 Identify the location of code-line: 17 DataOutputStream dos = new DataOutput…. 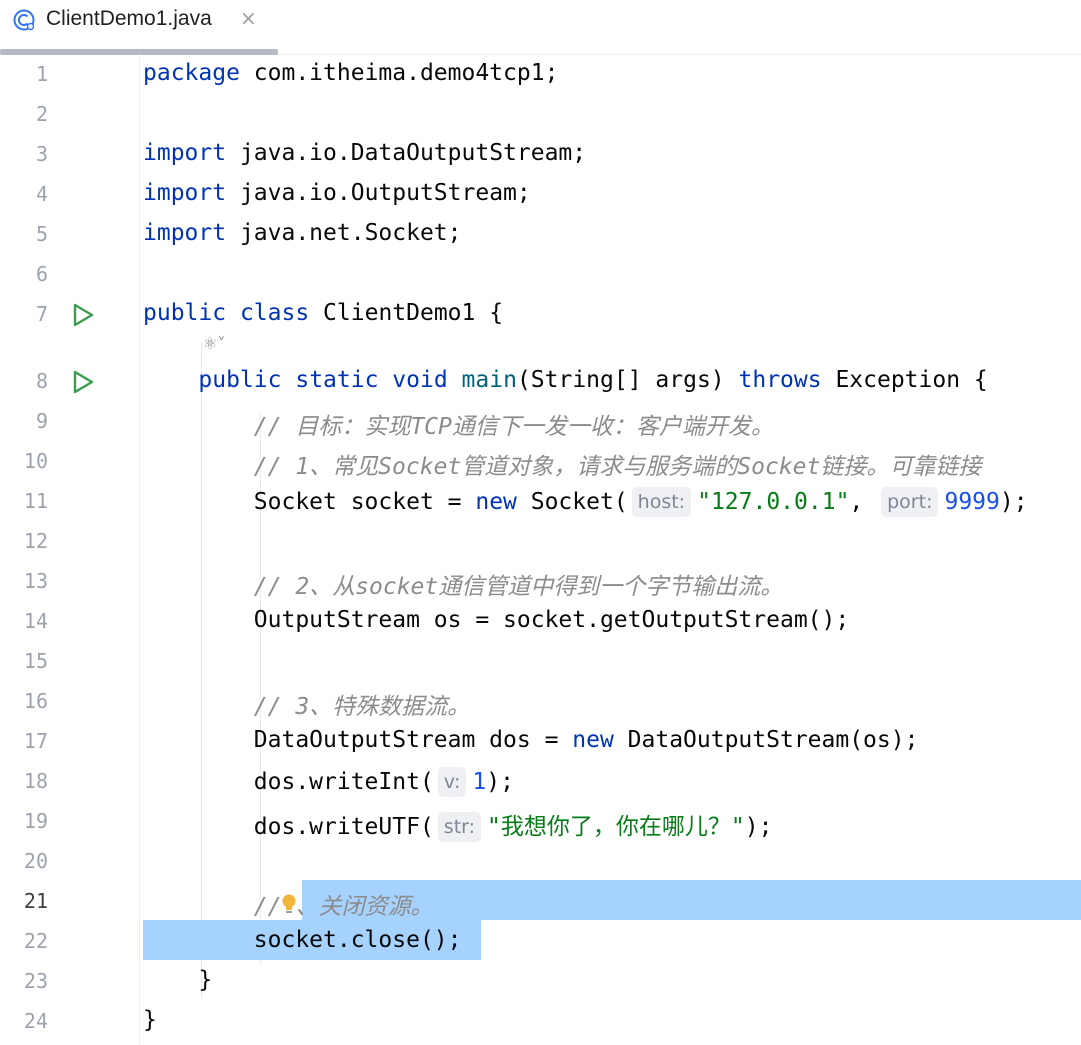
(540, 741).